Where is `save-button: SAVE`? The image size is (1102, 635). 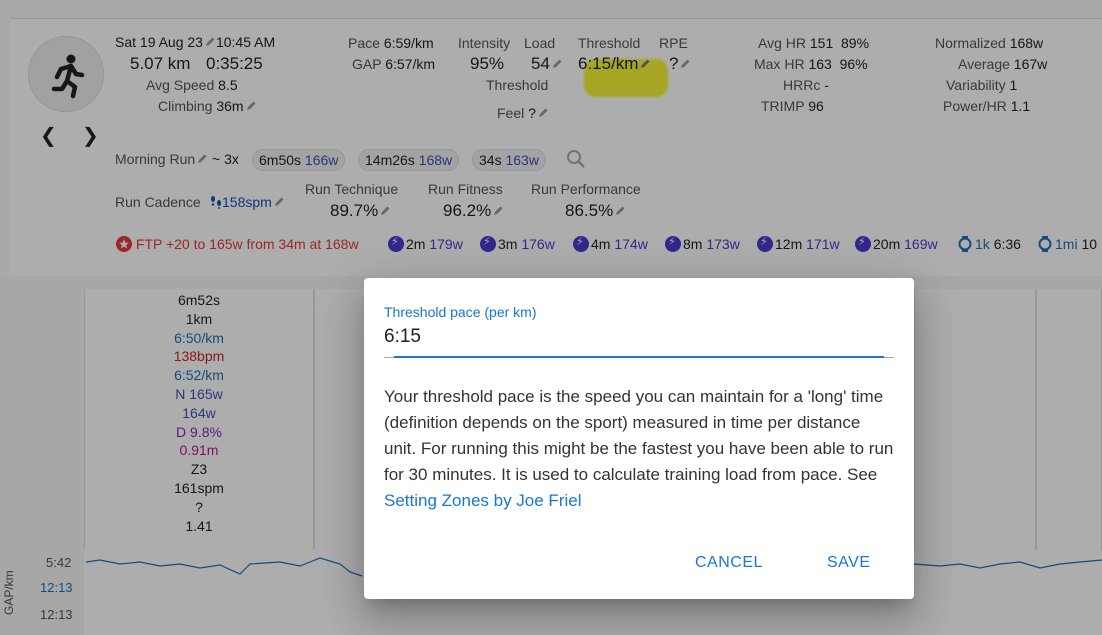
save-button: SAVE is located at coordinates (849, 563).